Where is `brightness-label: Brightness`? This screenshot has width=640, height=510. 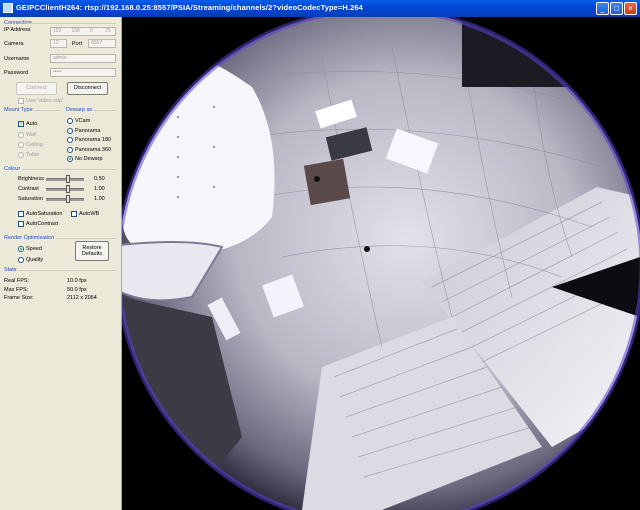
brightness-label: Brightness is located at coordinates (31, 179).